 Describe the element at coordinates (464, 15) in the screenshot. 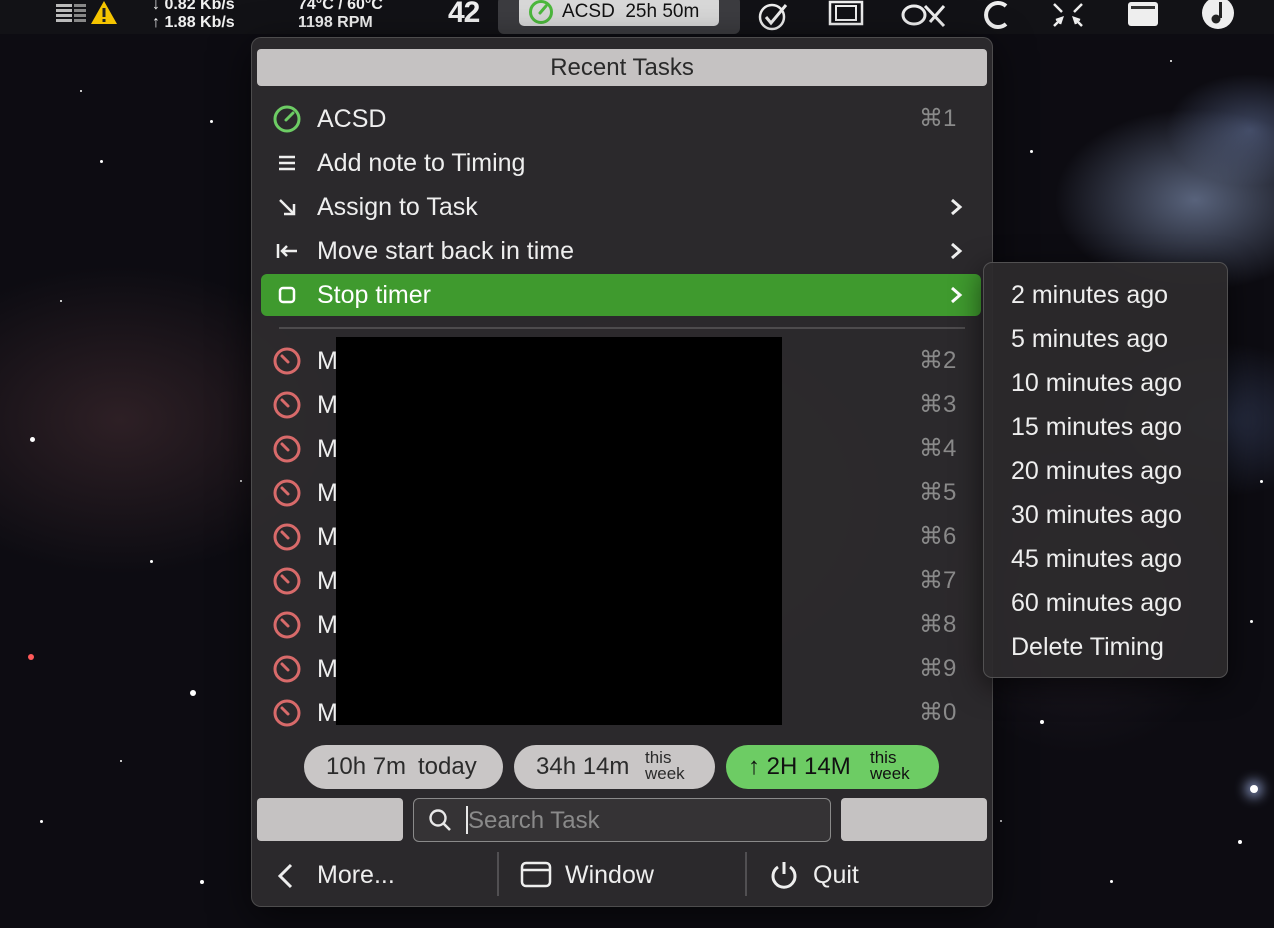

I see `counter-item: 42` at that location.